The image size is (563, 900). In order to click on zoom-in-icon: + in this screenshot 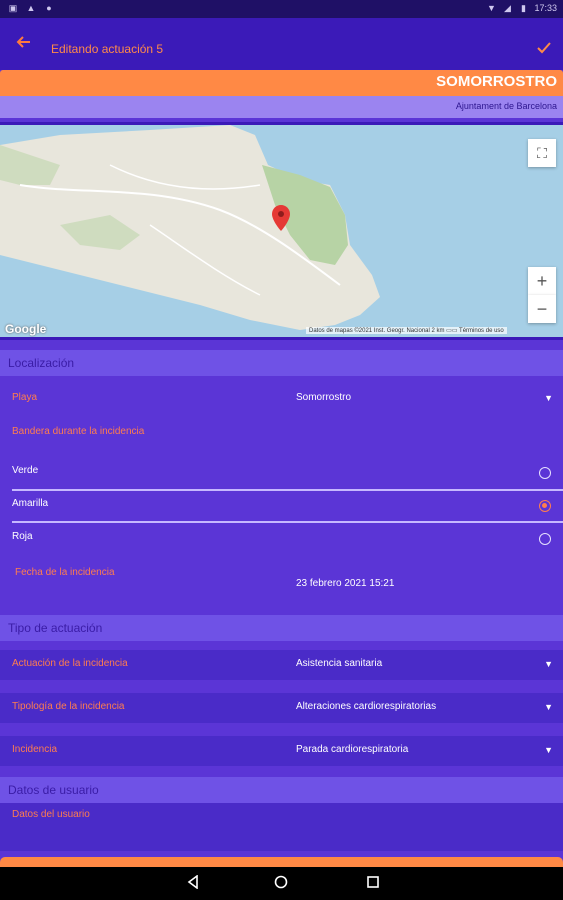, I will do `click(542, 281)`.